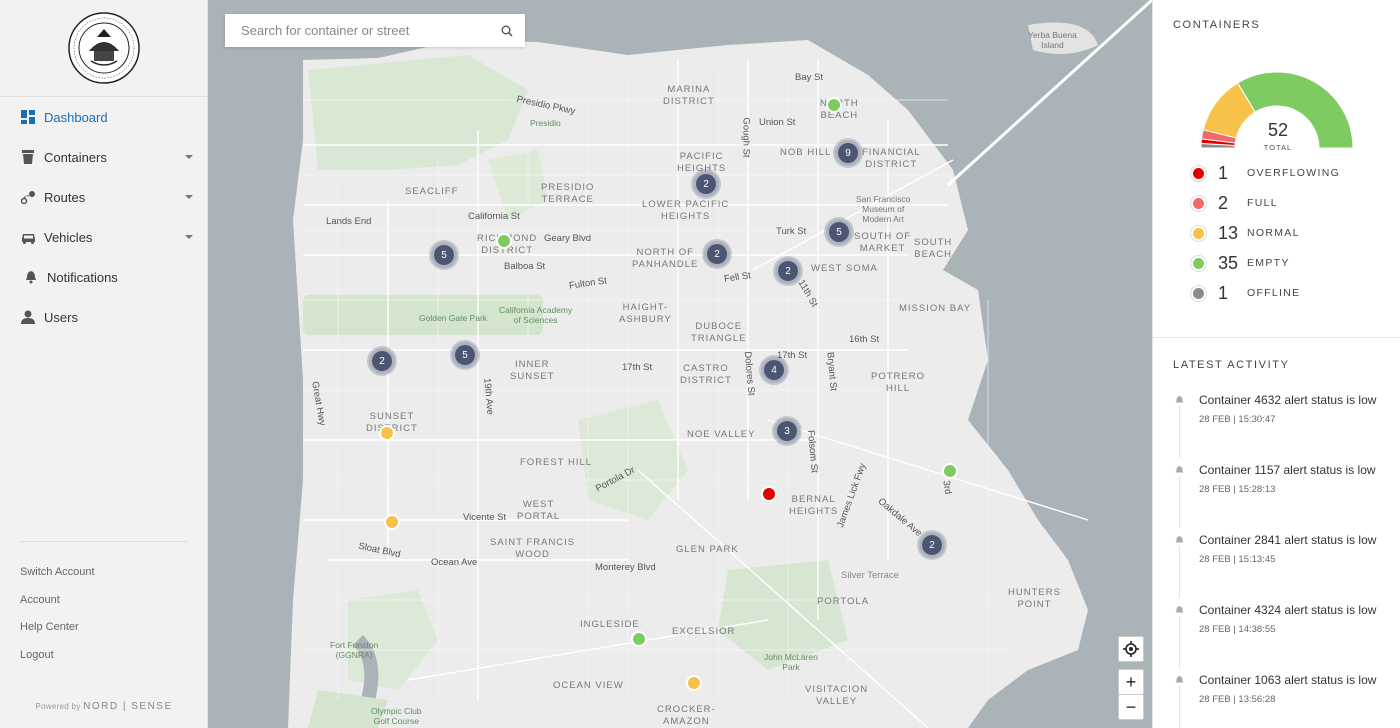  Describe the element at coordinates (774, 370) in the screenshot. I see `container-cluster-marker: 4` at that location.